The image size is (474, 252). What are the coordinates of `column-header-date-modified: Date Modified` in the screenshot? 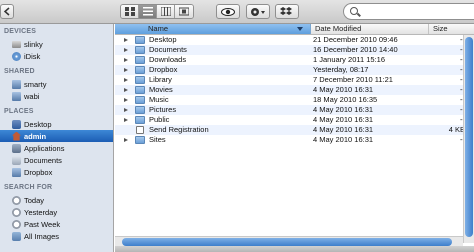 It's located at (370, 29).